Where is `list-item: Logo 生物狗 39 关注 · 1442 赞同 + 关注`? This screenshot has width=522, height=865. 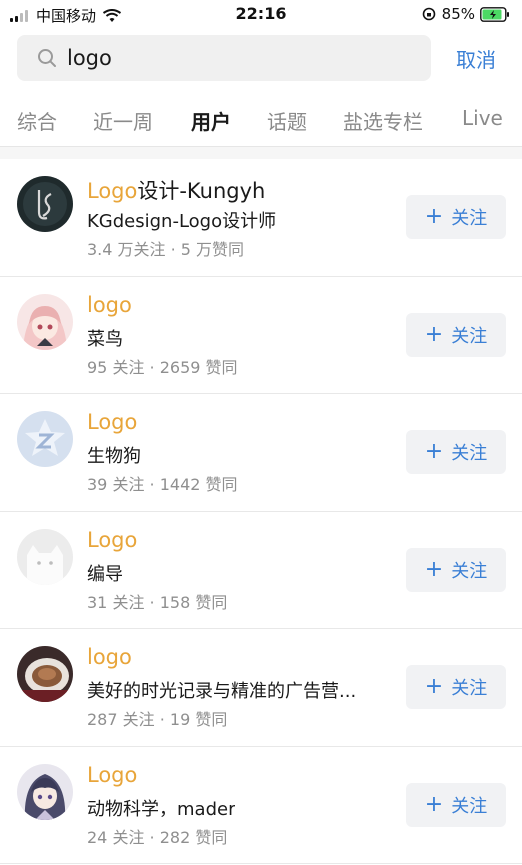 list-item: Logo 生物狗 39 关注 · 1442 赞同 + 关注 is located at coordinates (261, 453).